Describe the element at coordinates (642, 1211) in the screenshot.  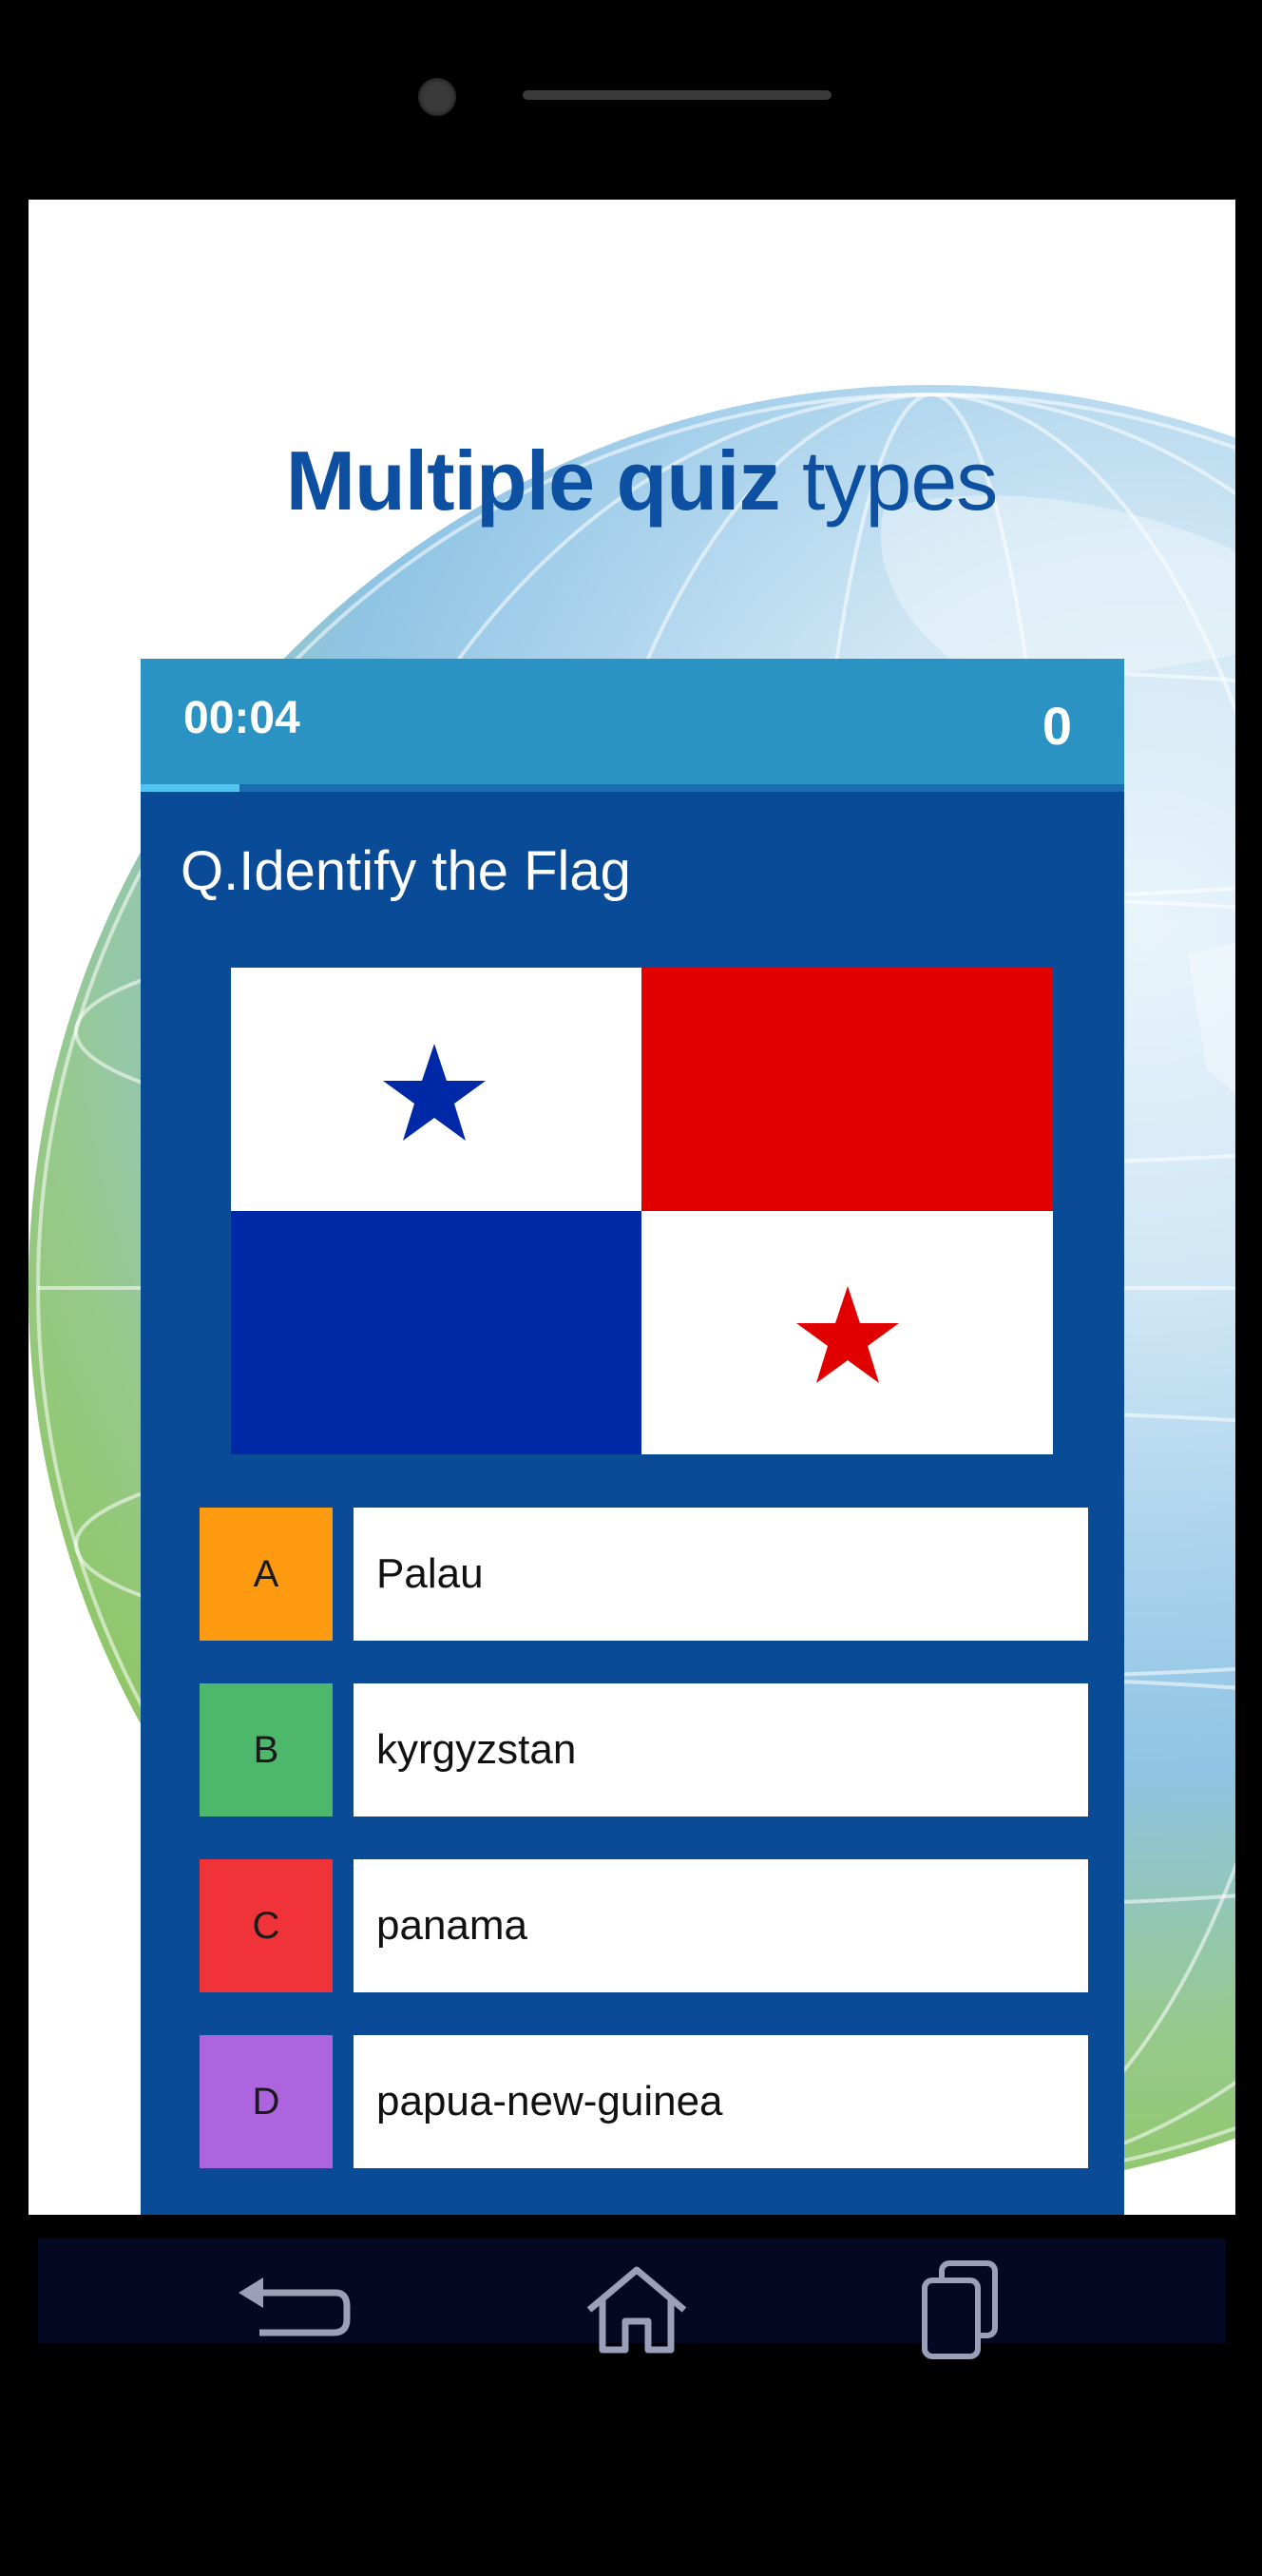
I see `flag-of-panama-icon` at that location.